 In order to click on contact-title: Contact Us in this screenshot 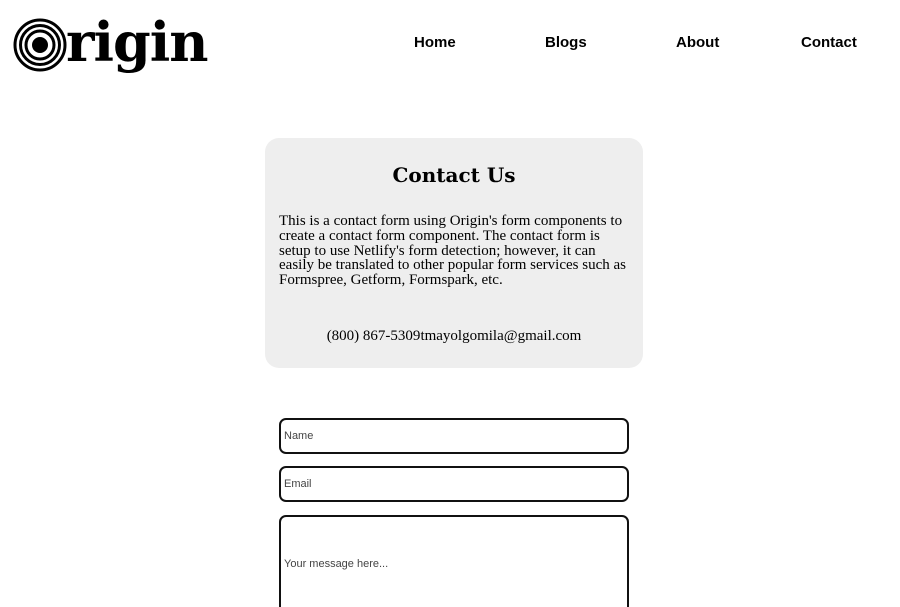, I will do `click(454, 175)`.